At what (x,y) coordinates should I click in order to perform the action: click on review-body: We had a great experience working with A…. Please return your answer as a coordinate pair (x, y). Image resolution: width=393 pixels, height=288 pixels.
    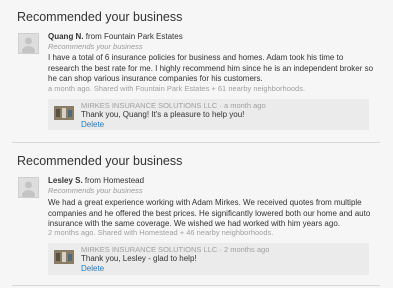
    Looking at the image, I should click on (209, 213).